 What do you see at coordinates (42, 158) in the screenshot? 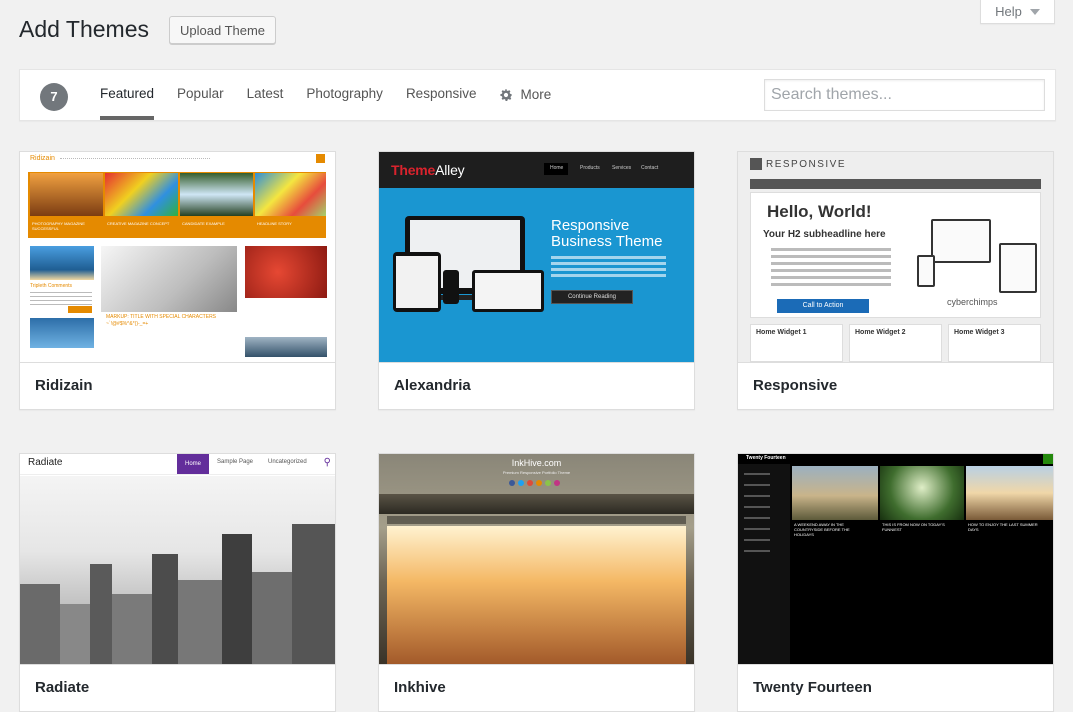
I see `ridizain-logo: Ridizain` at bounding box center [42, 158].